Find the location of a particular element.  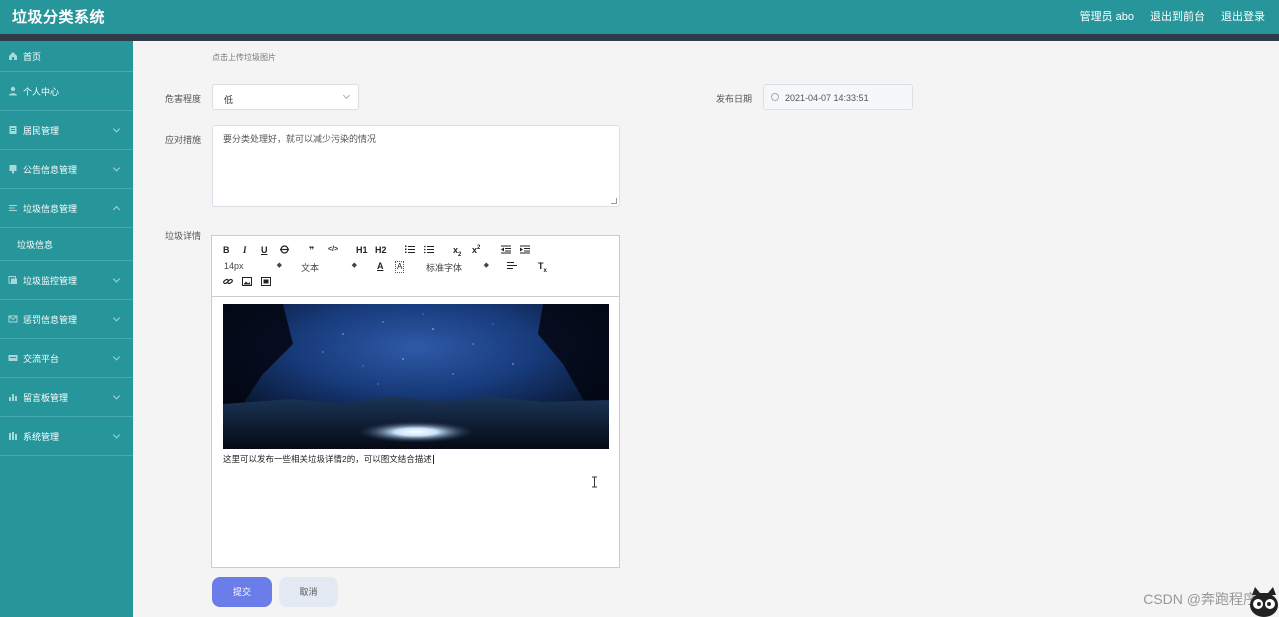

sidebar-item-notices: 公告信息管理 is located at coordinates (66, 169).